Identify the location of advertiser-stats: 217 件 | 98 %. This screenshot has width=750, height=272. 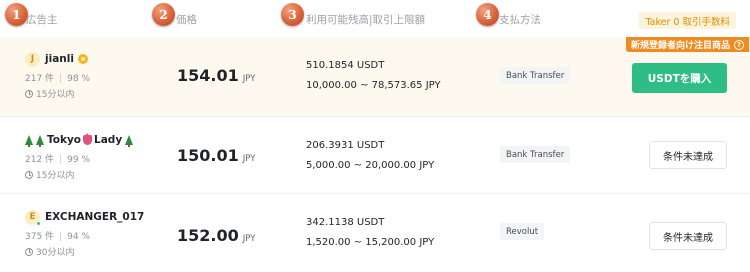
(57, 79).